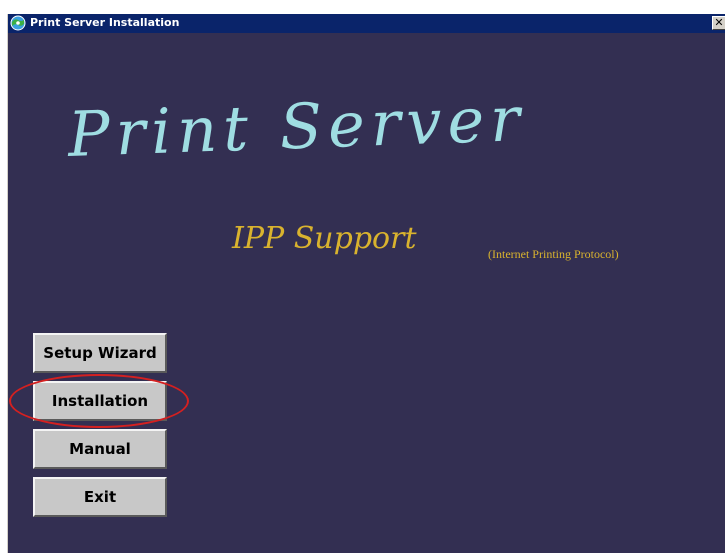  What do you see at coordinates (324, 238) in the screenshot?
I see `brand-subtitle: IPP Support` at bounding box center [324, 238].